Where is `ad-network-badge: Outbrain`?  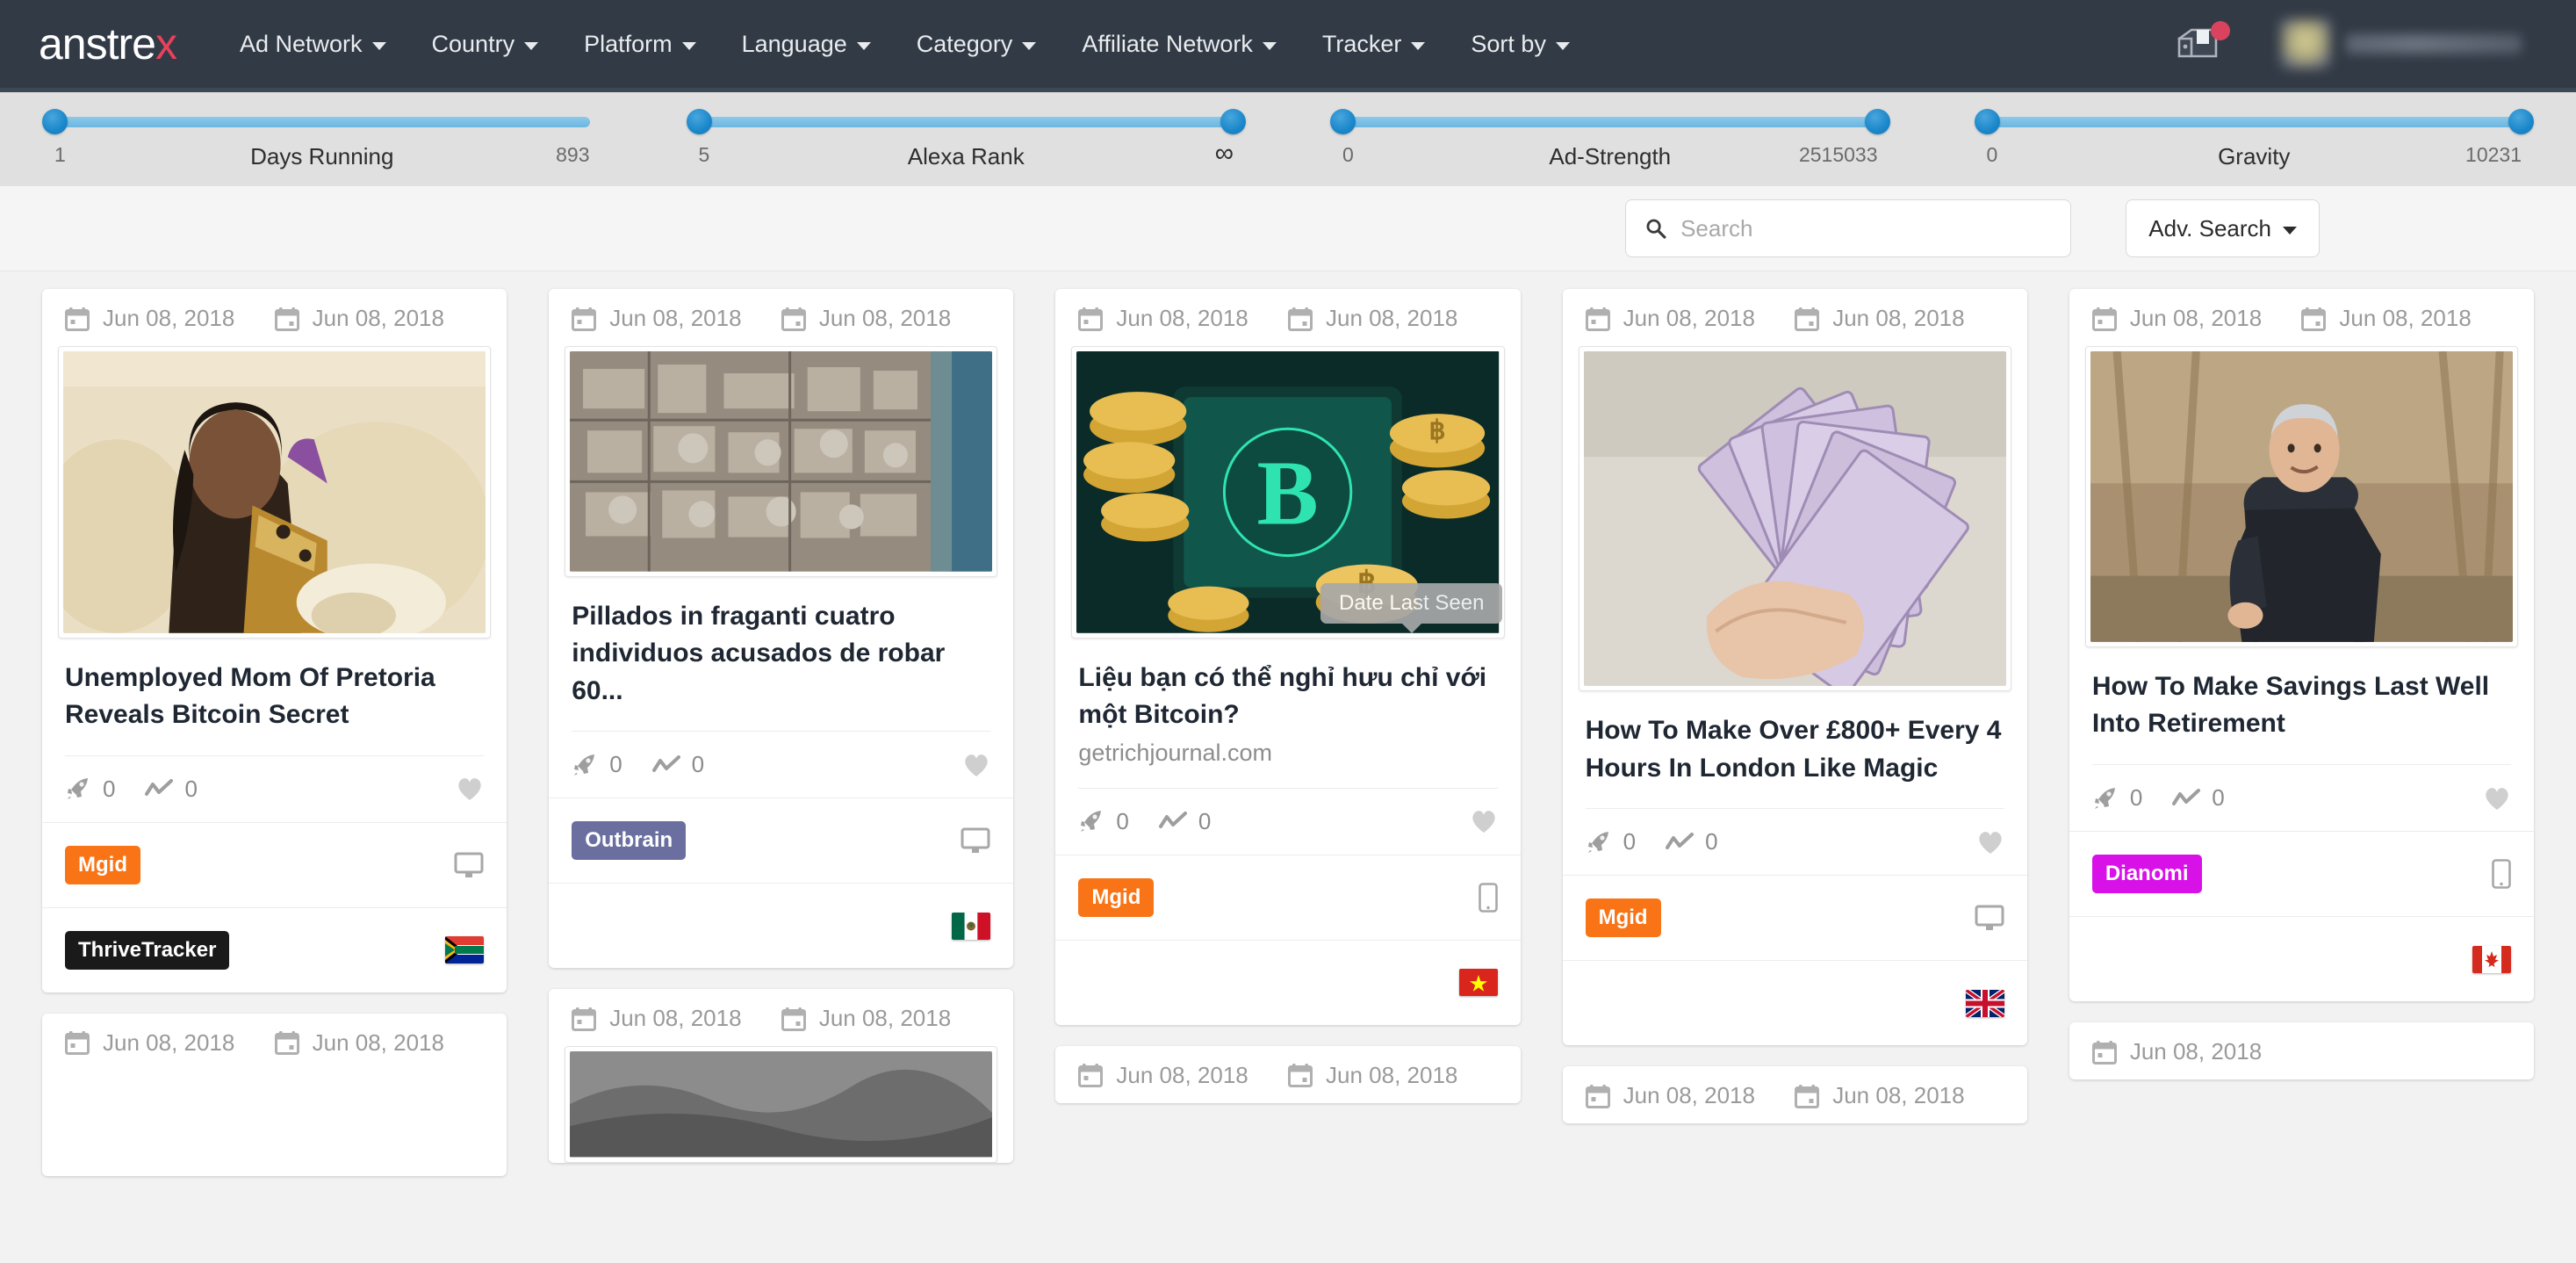
ad-network-badge: Outbrain is located at coordinates (629, 841).